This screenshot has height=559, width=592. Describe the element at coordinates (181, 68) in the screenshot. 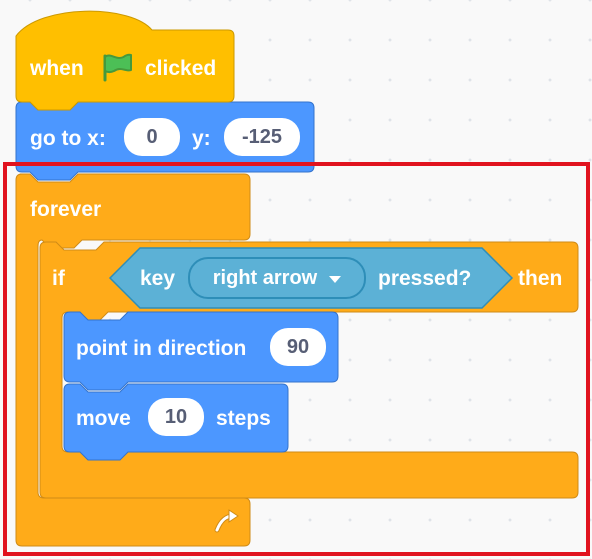

I see `clicked-label: clicked` at that location.